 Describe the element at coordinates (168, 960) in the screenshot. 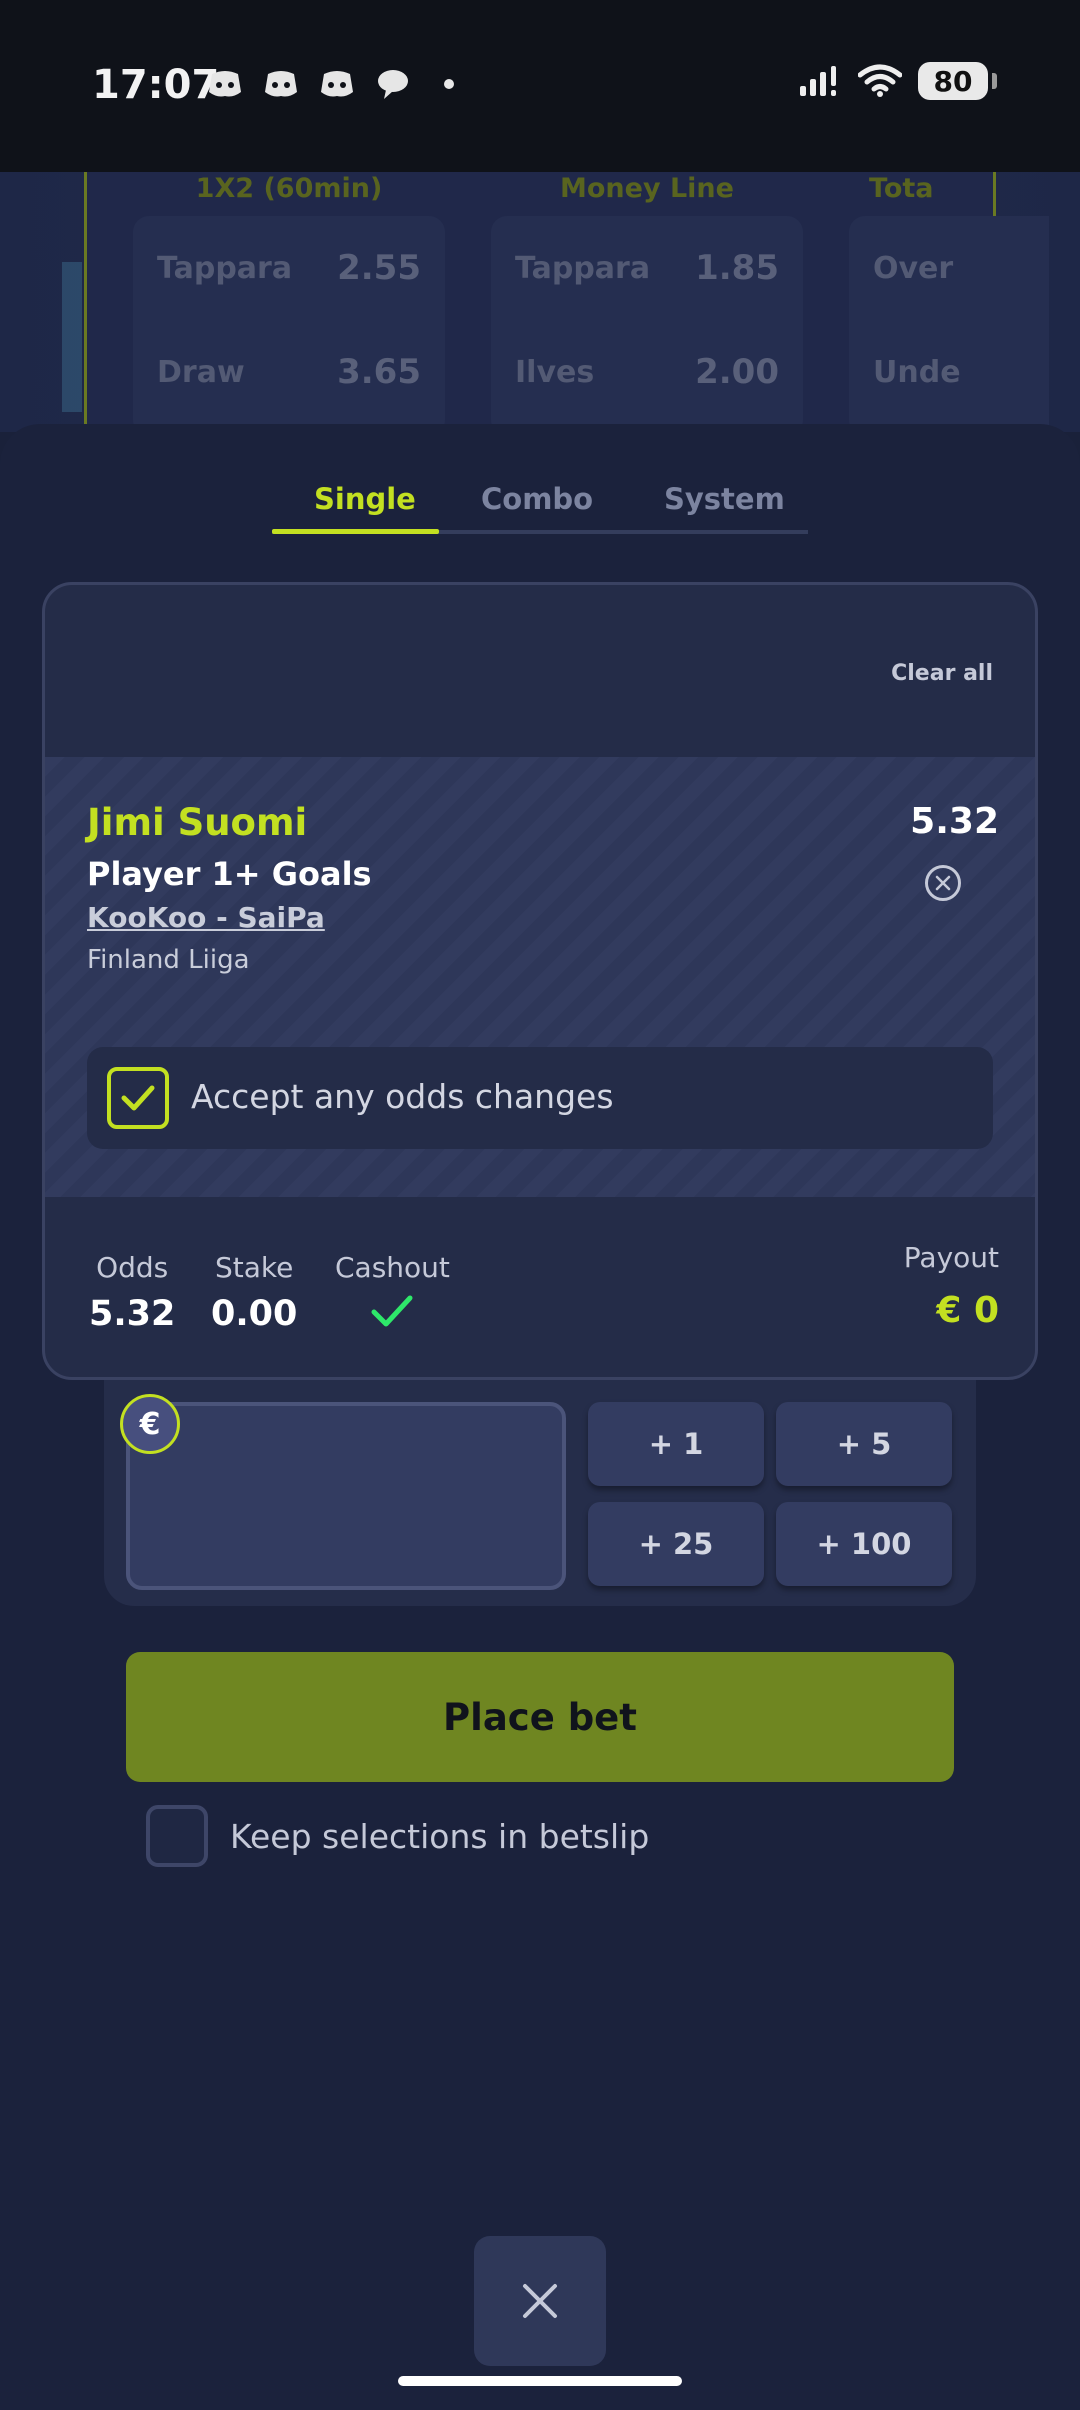

I see `selection-league: Finland Liiga` at that location.